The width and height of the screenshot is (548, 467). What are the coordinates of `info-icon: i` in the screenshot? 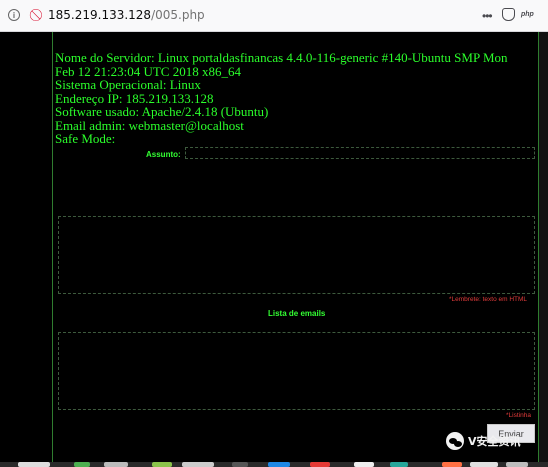 It's located at (14, 15).